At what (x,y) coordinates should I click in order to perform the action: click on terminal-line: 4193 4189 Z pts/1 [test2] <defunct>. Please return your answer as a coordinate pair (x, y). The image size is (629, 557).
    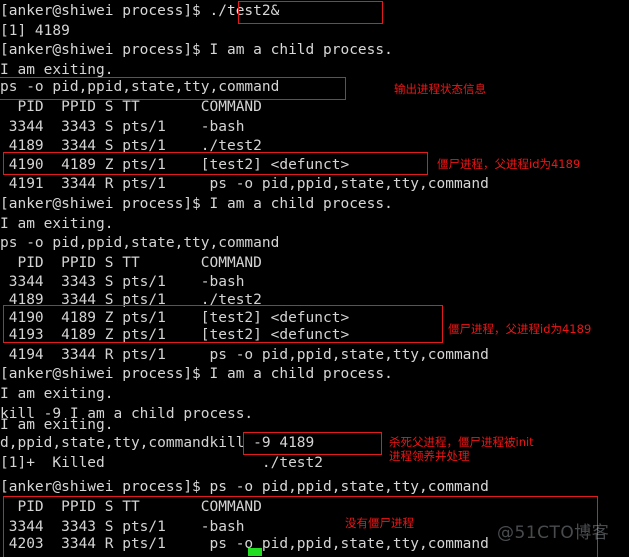
    Looking at the image, I should click on (175, 335).